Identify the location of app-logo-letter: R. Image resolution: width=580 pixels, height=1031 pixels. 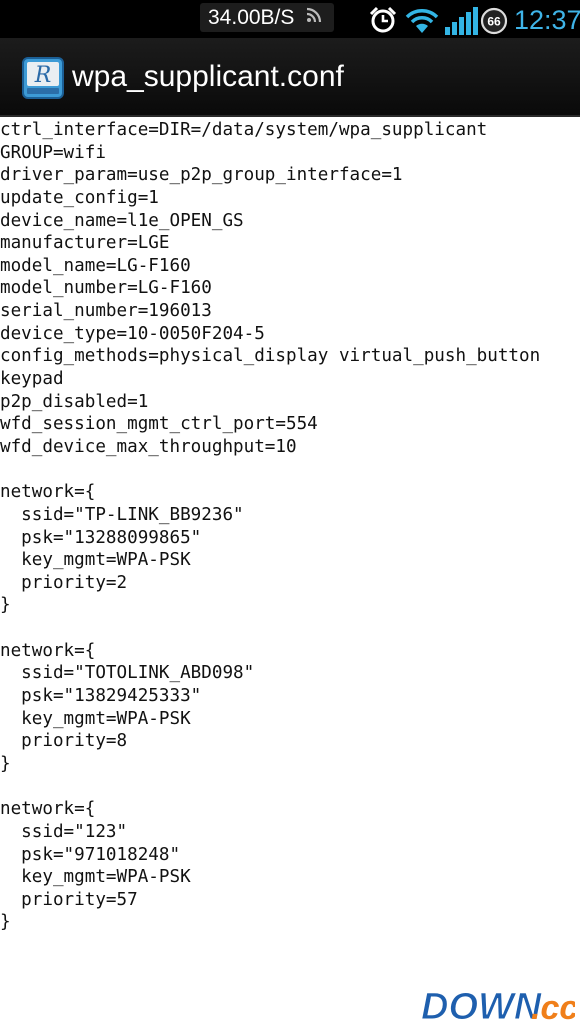
(43, 75).